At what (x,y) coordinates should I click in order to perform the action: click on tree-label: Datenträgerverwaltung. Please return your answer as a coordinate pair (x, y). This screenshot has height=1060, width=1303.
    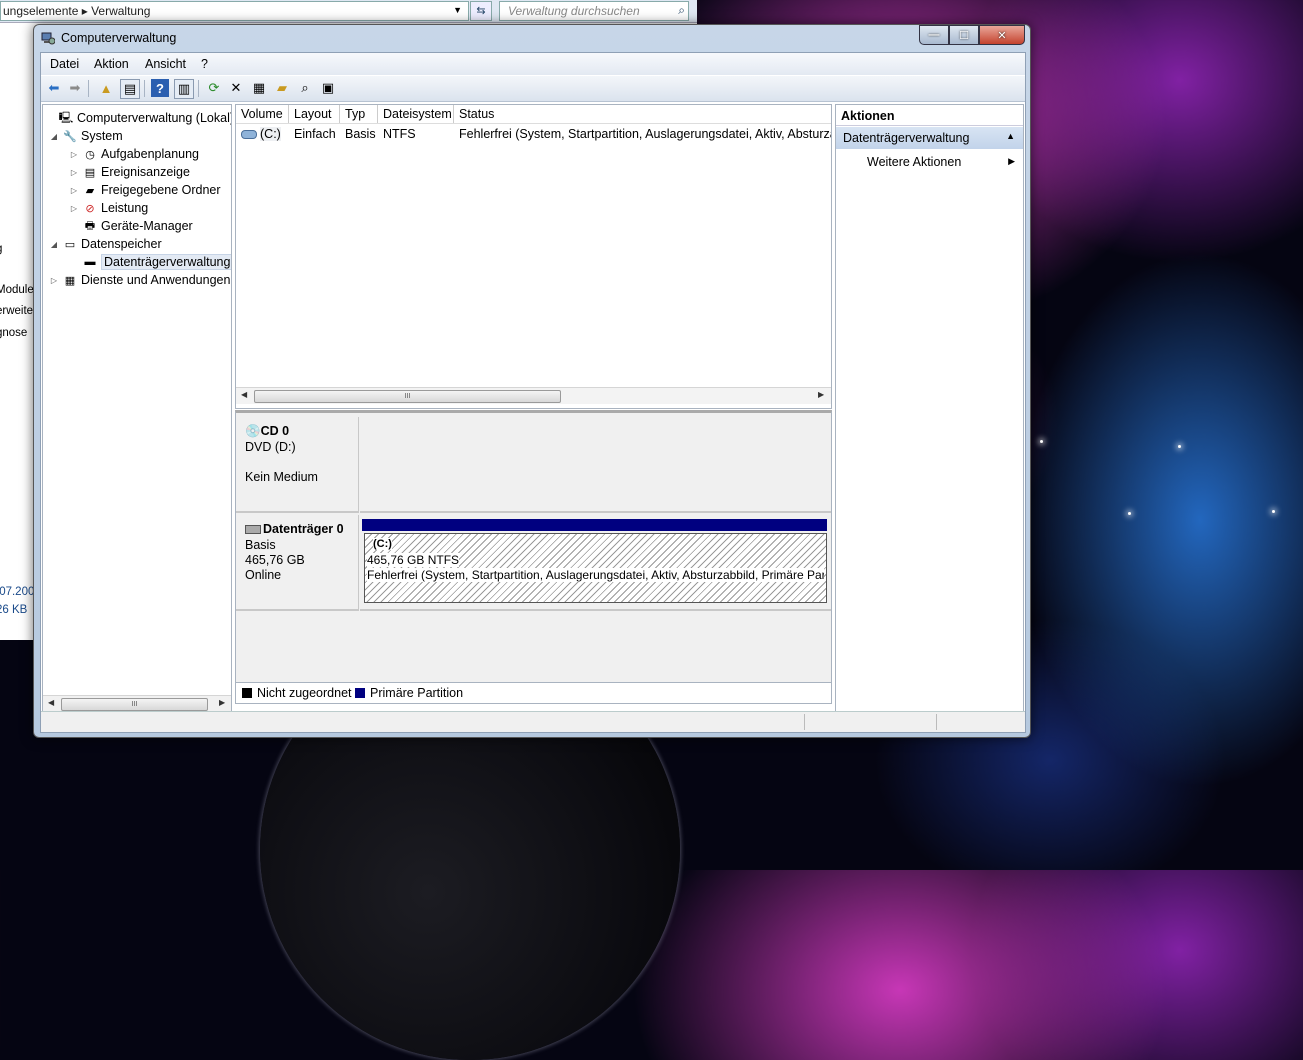
    Looking at the image, I should click on (166, 262).